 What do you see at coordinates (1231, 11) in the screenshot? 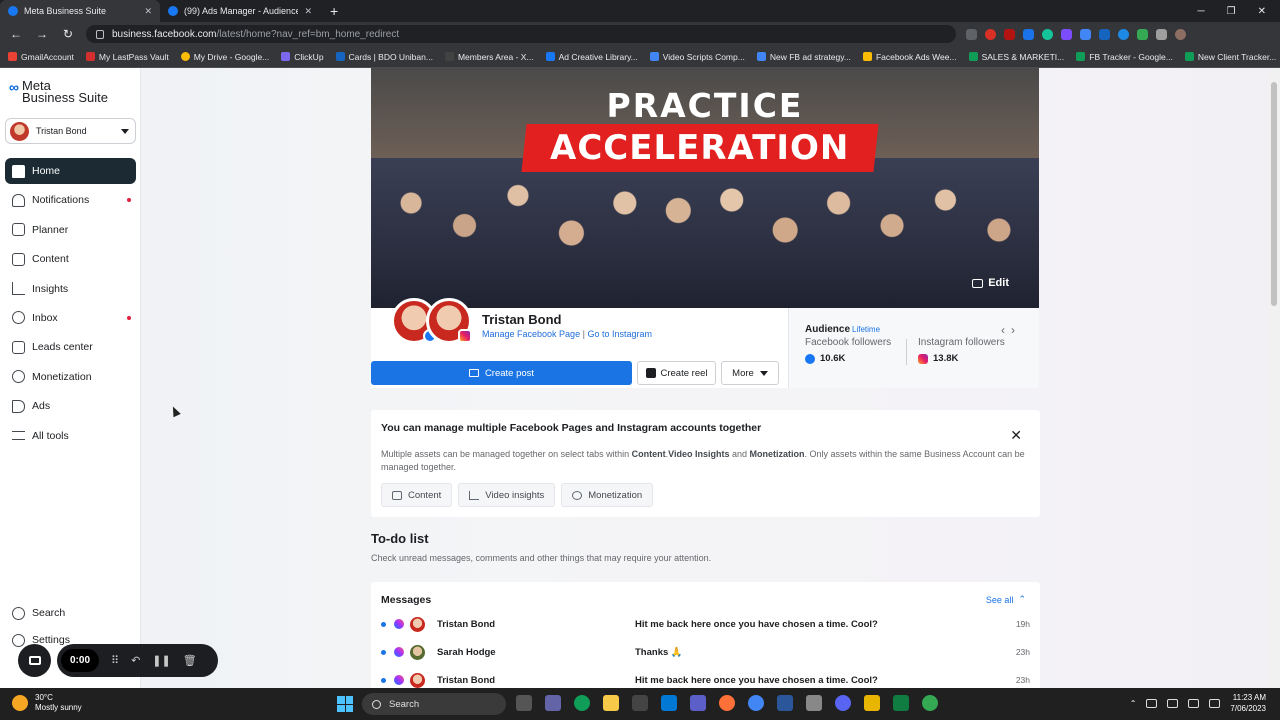
I see `maximize-icon: ❐` at bounding box center [1231, 11].